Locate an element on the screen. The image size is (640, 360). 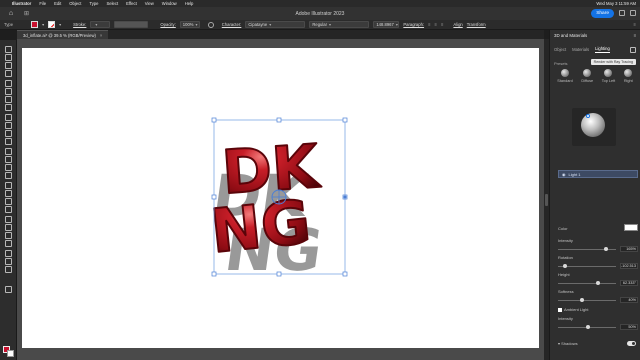
ambient-light-checkbox is located at coordinates (560, 309).